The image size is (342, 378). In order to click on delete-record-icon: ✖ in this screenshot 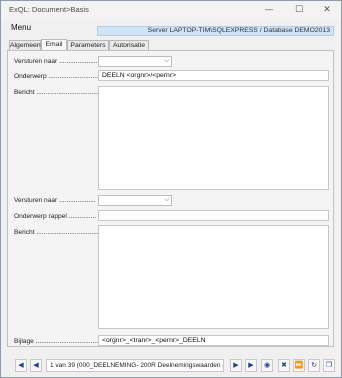, I will do `click(284, 365)`.